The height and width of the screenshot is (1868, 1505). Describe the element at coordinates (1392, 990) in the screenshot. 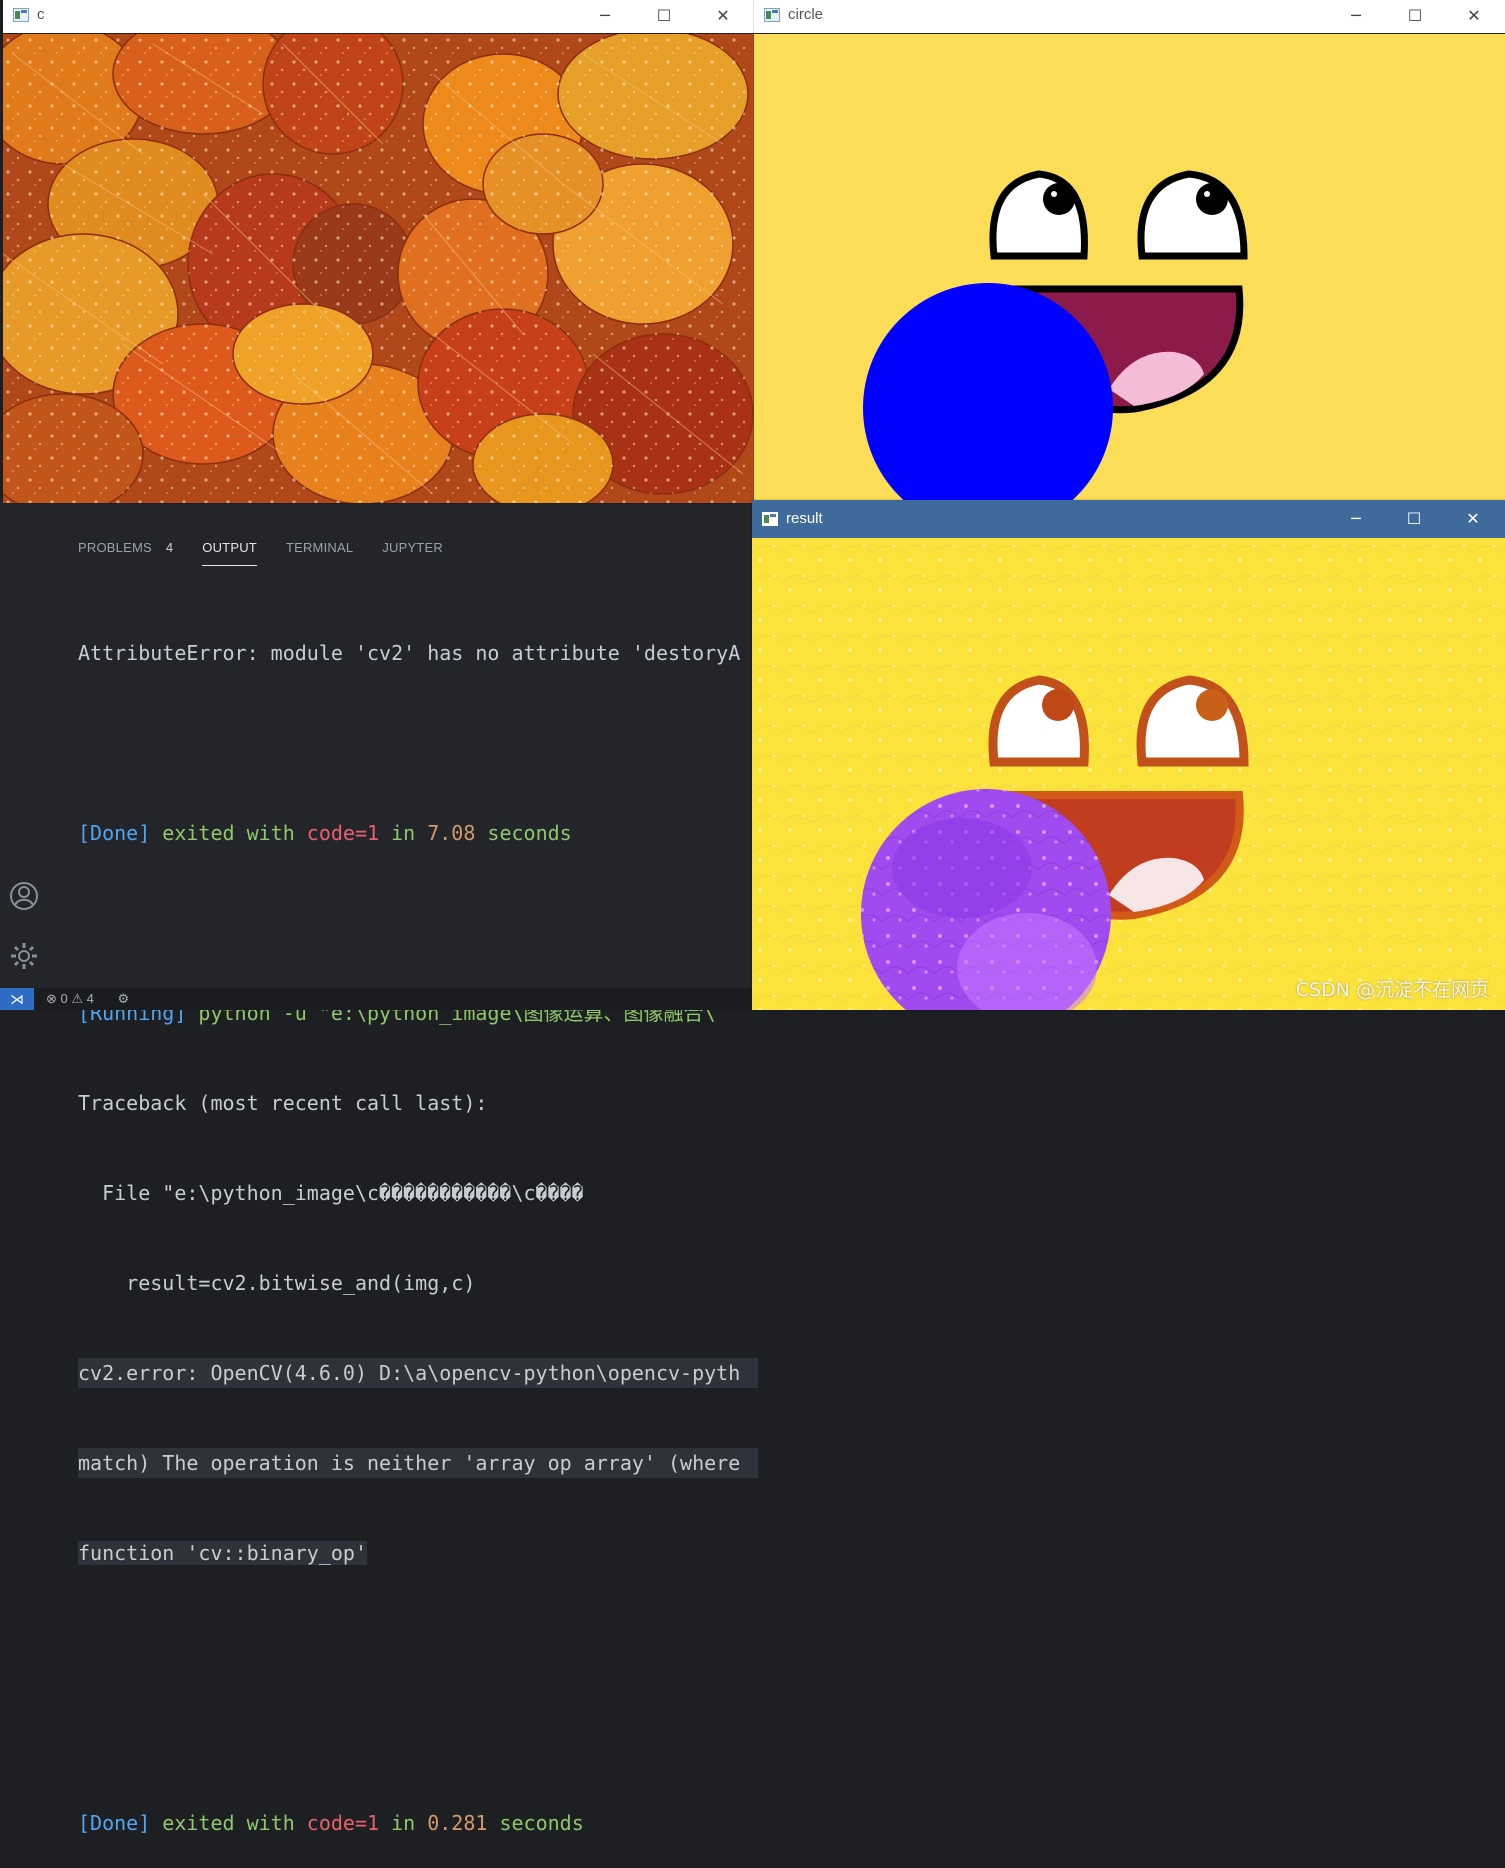

I see `watermark: CSDN @沉淀不在网页` at that location.